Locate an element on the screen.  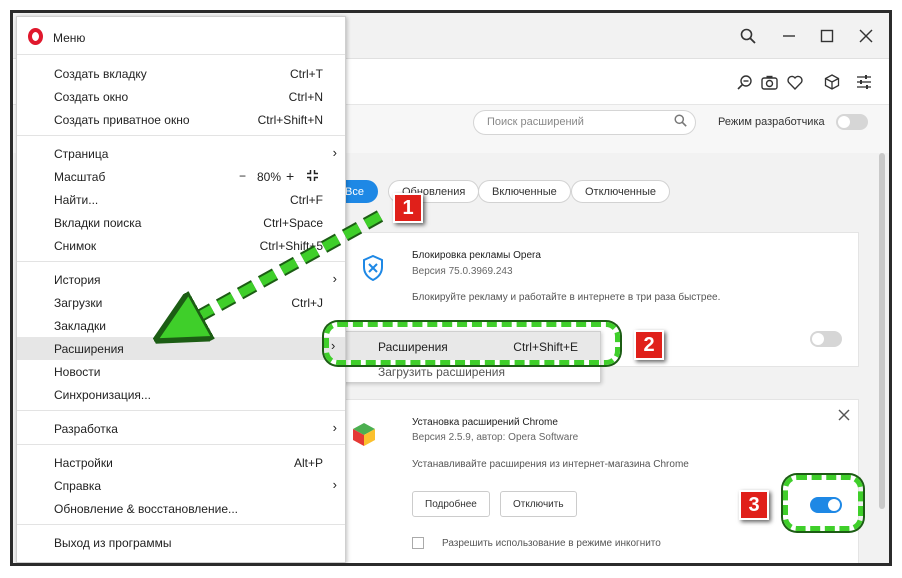
step-badge-2: 2 is located at coordinates (649, 345).